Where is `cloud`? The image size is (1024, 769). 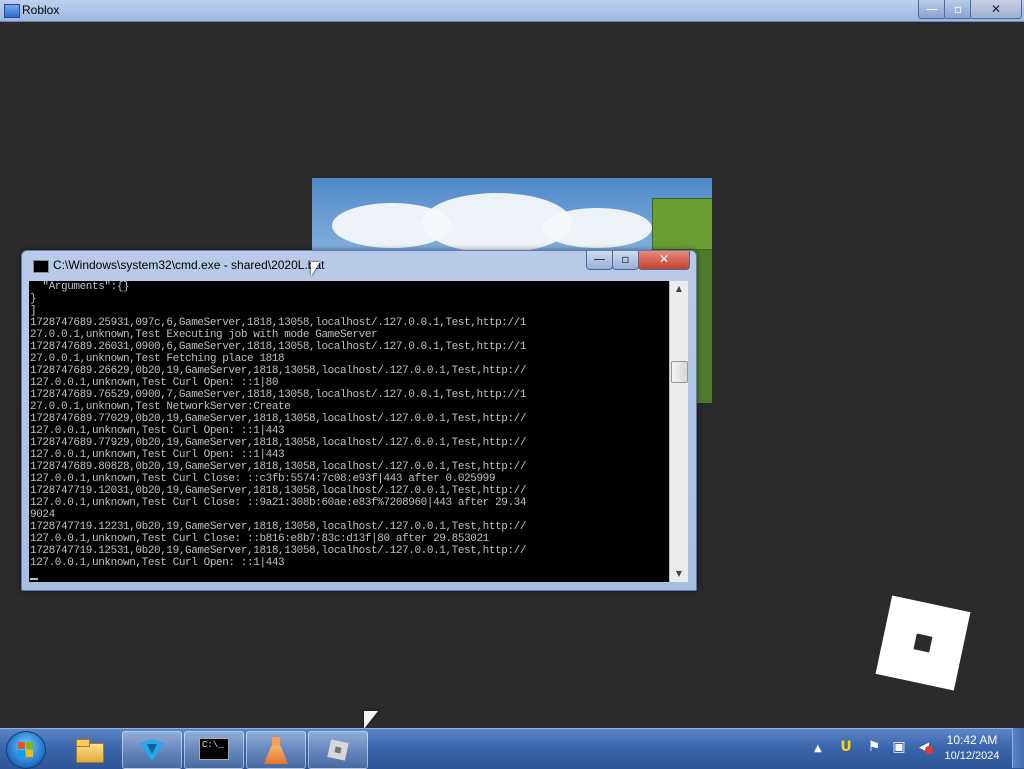 cloud is located at coordinates (597, 228).